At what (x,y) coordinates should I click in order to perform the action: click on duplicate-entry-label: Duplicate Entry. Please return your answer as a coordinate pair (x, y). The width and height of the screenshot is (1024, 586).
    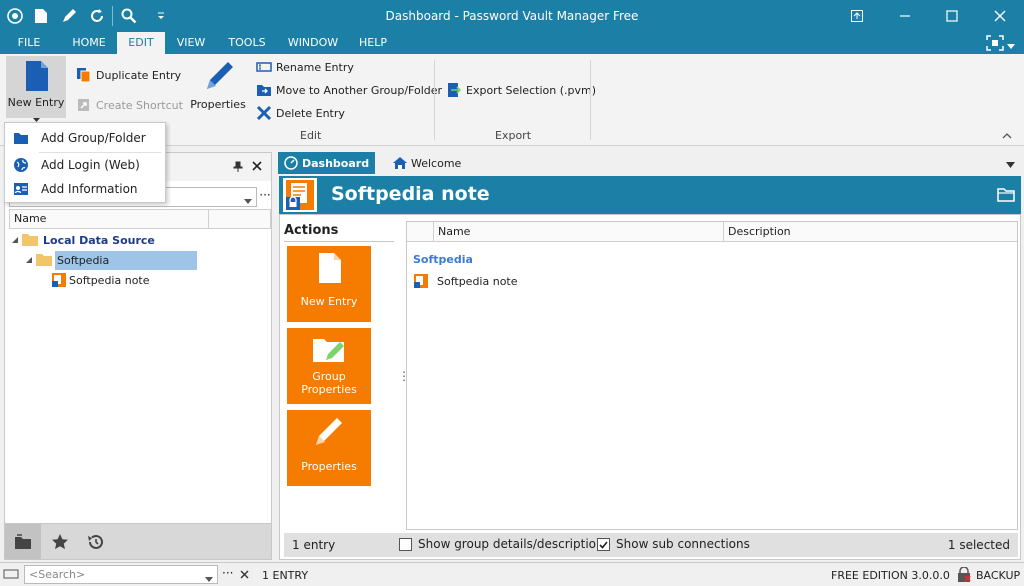
    Looking at the image, I should click on (139, 75).